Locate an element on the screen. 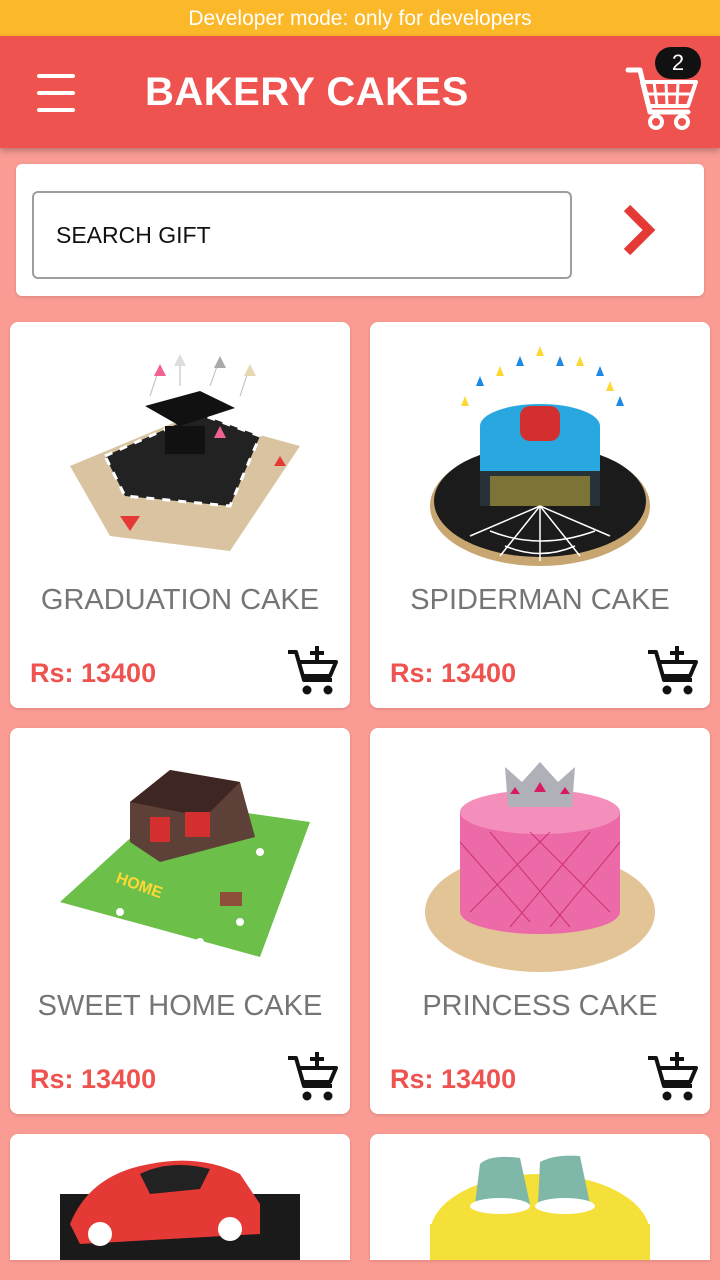 The image size is (720, 1280). developer-mode-text: Developer mode: only for developers is located at coordinates (360, 18).